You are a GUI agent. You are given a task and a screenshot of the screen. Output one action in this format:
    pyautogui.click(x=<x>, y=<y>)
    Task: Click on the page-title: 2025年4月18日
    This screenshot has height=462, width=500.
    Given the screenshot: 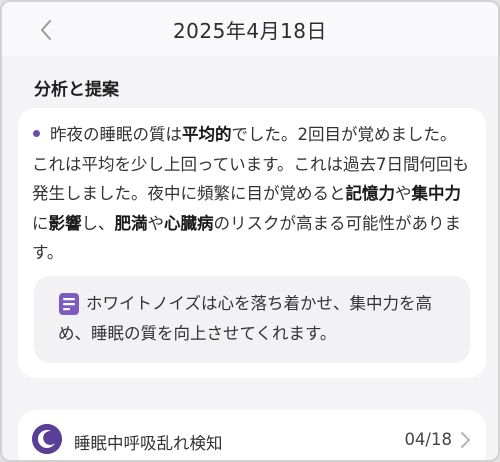 What is the action you would take?
    pyautogui.click(x=250, y=31)
    